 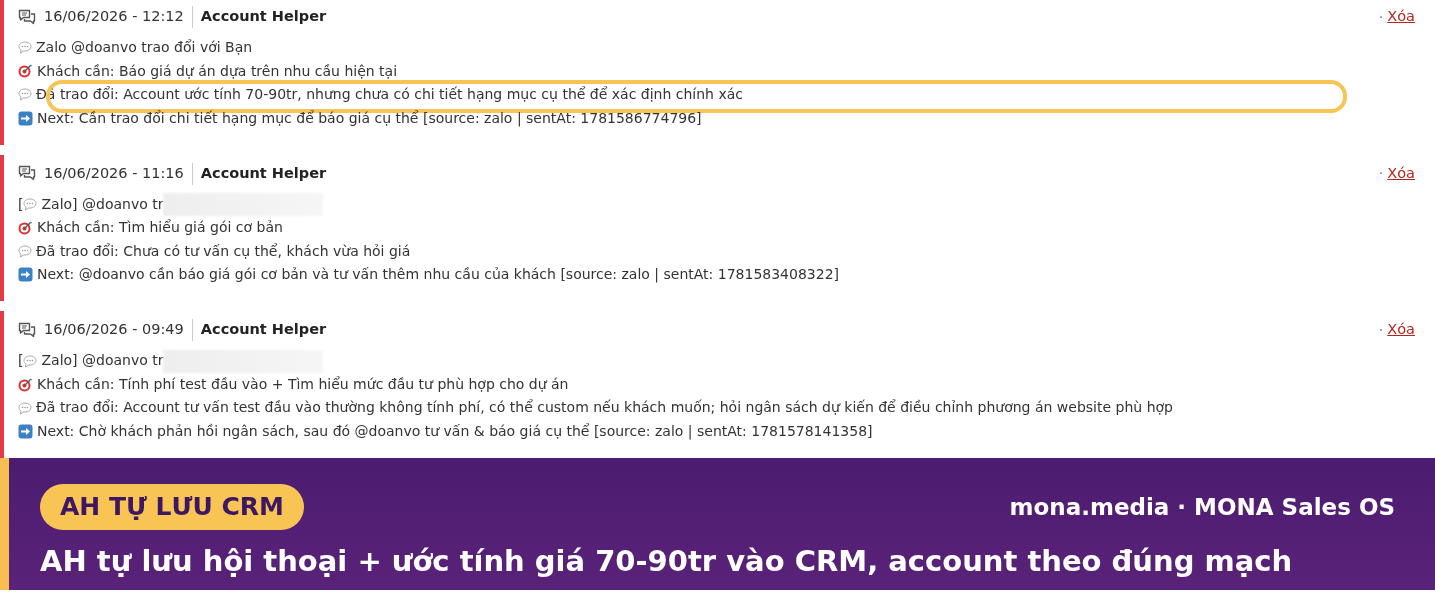 I want to click on tag-pill: AH TỰ LƯU CRM, so click(x=172, y=507).